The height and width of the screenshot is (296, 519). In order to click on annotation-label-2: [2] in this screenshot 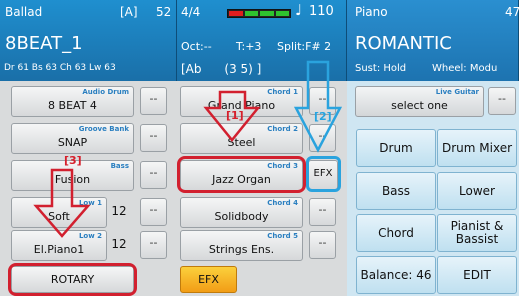, I will do `click(323, 116)`.